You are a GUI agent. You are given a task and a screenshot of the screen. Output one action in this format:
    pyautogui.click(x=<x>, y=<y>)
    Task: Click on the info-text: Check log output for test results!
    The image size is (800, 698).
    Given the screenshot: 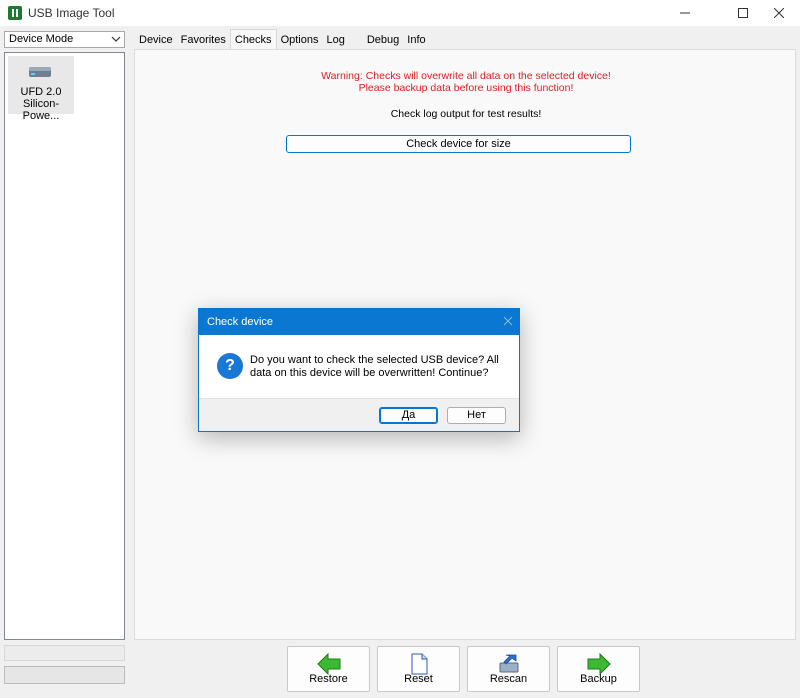 What is the action you would take?
    pyautogui.click(x=466, y=114)
    